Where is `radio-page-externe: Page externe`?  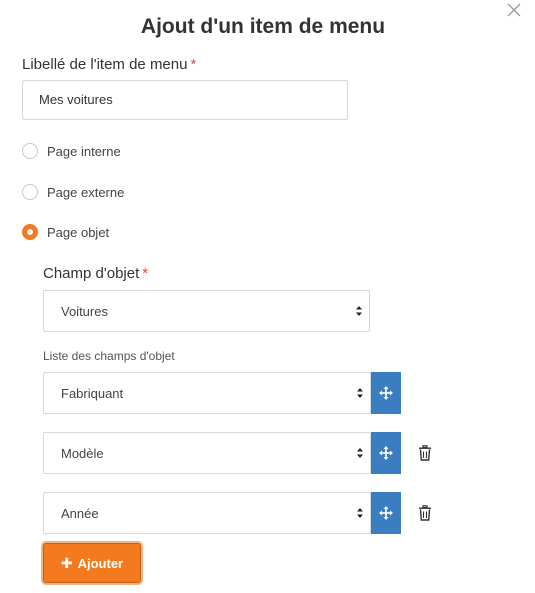 radio-page-externe: Page externe is located at coordinates (73, 192).